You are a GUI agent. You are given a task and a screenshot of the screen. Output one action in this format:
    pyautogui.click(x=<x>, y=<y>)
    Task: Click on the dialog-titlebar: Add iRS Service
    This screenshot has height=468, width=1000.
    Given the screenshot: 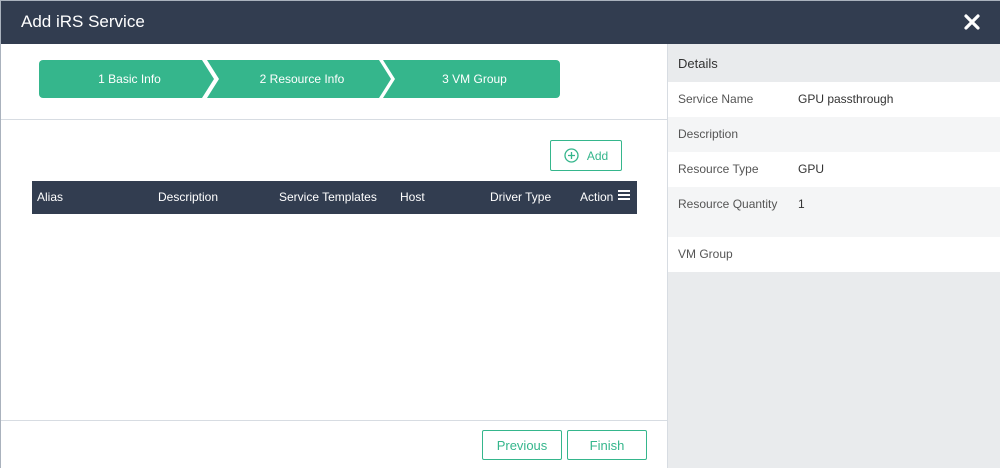 What is the action you would take?
    pyautogui.click(x=500, y=22)
    